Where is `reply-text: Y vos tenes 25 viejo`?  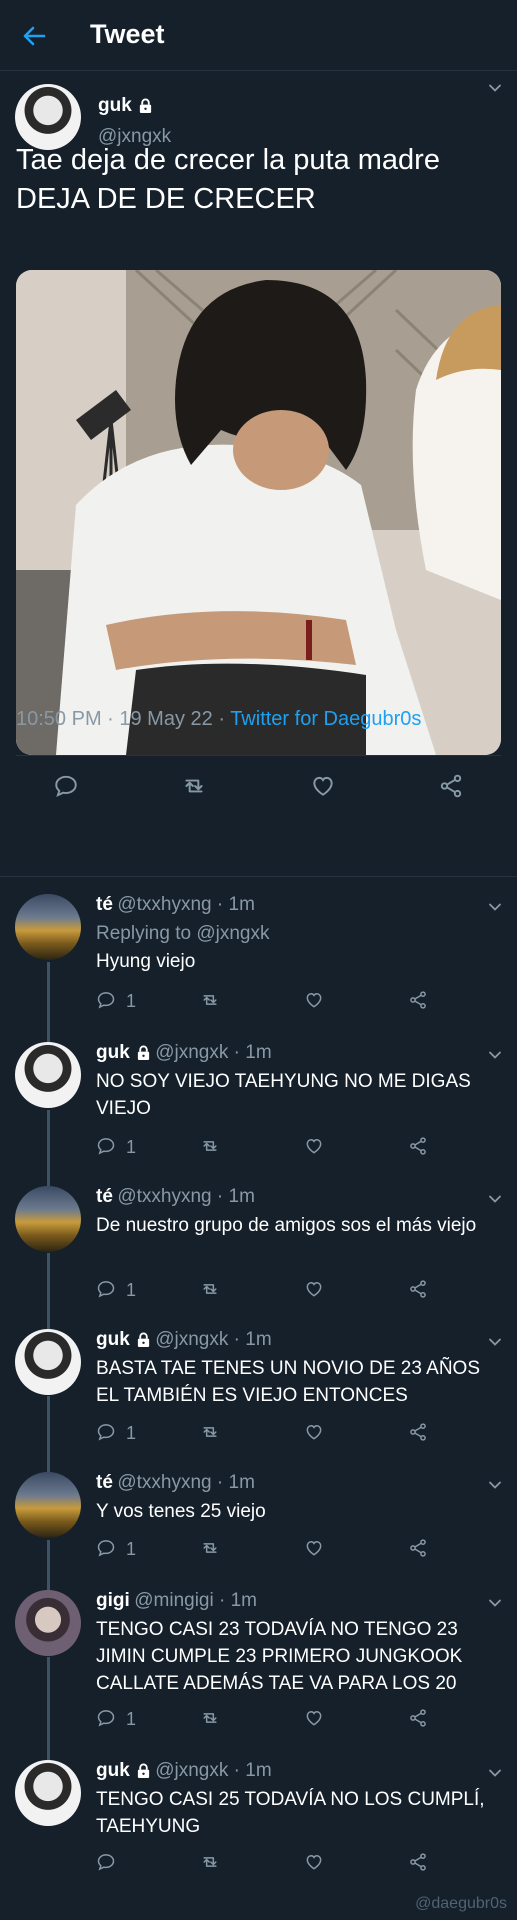
reply-text: Y vos tenes 25 viejo is located at coordinates (181, 1511).